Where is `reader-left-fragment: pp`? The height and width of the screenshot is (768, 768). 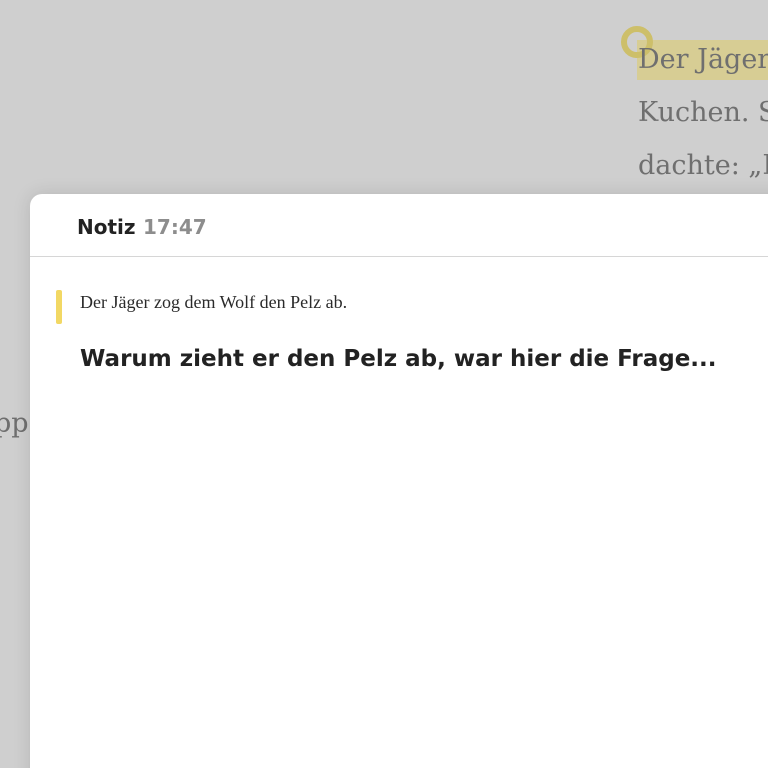 reader-left-fragment: pp is located at coordinates (14, 423).